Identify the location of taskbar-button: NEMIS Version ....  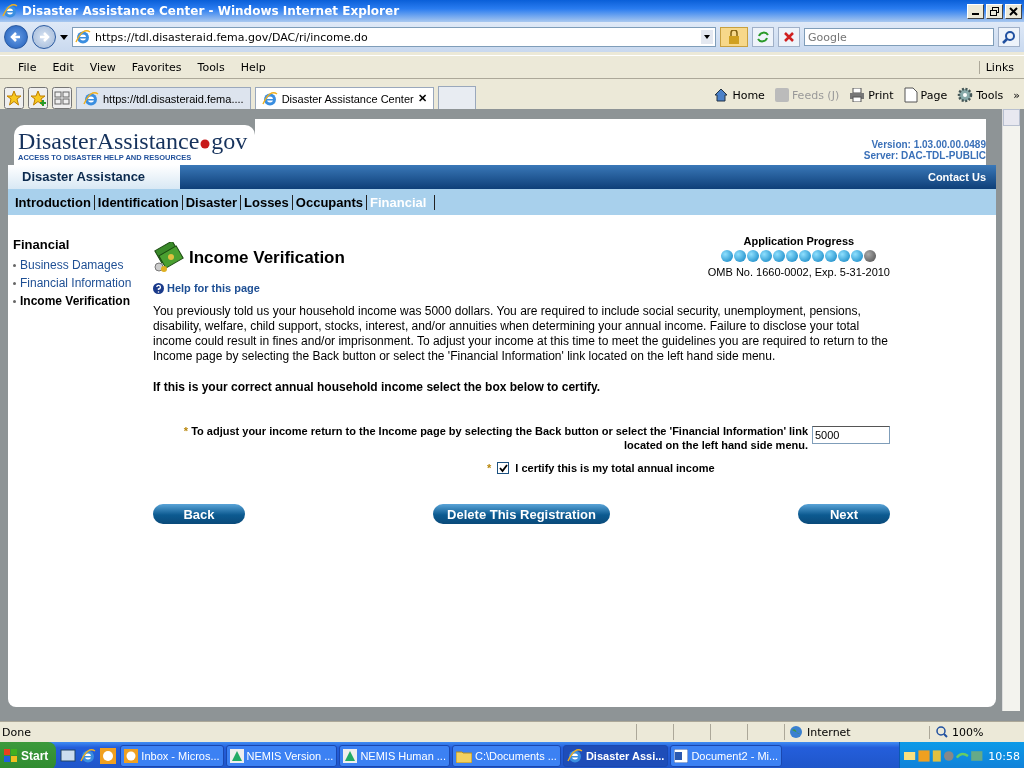
(281, 756).